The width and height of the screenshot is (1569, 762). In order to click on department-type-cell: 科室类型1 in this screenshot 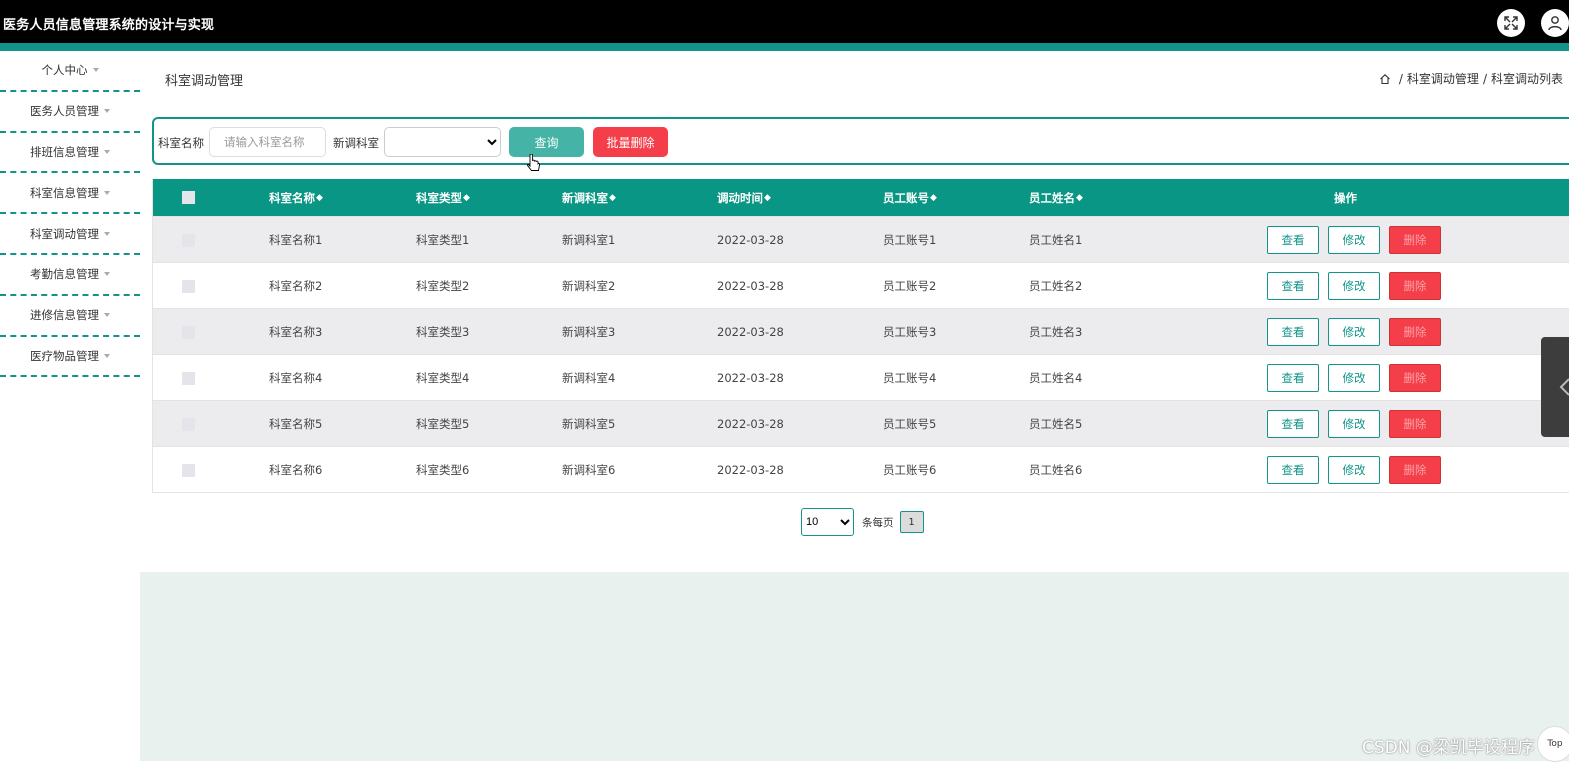, I will do `click(443, 239)`.